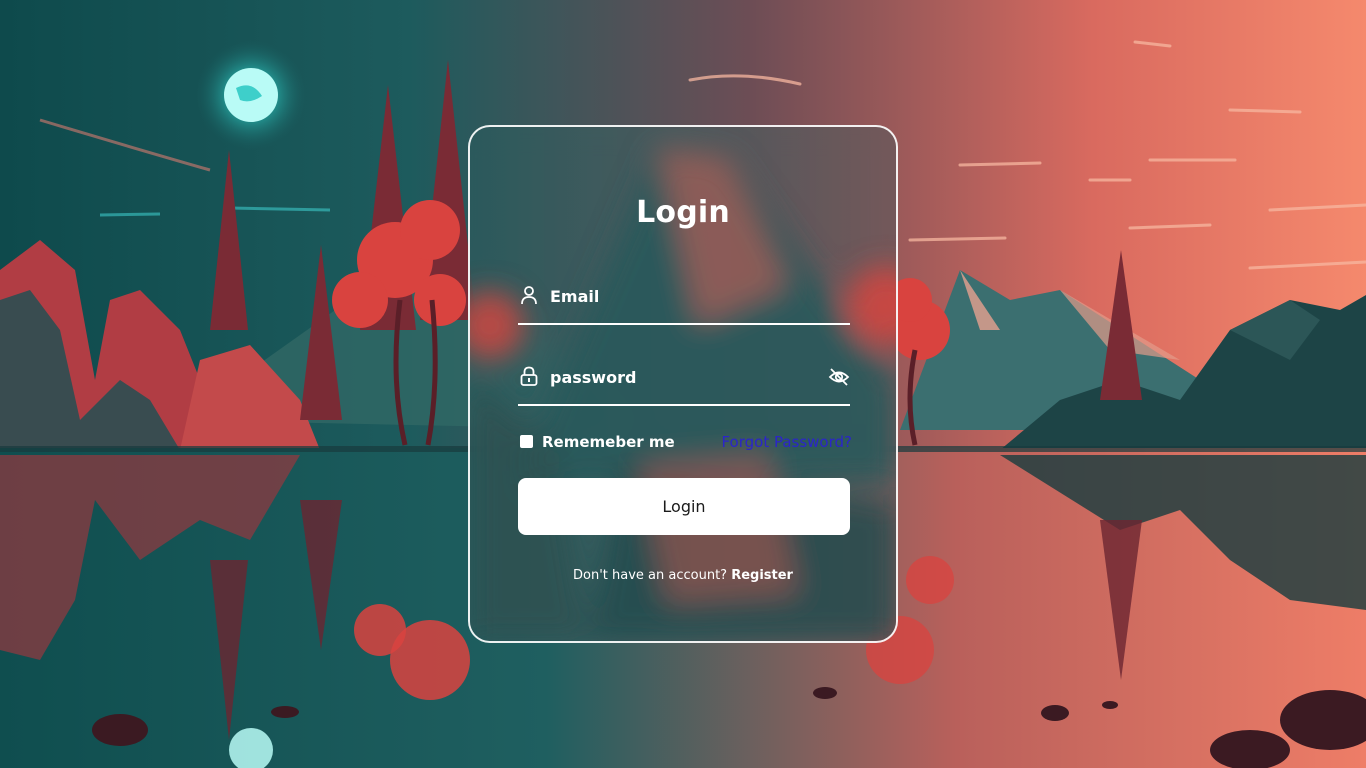 The height and width of the screenshot is (768, 1366). What do you see at coordinates (683, 212) in the screenshot?
I see `login-title: Login` at bounding box center [683, 212].